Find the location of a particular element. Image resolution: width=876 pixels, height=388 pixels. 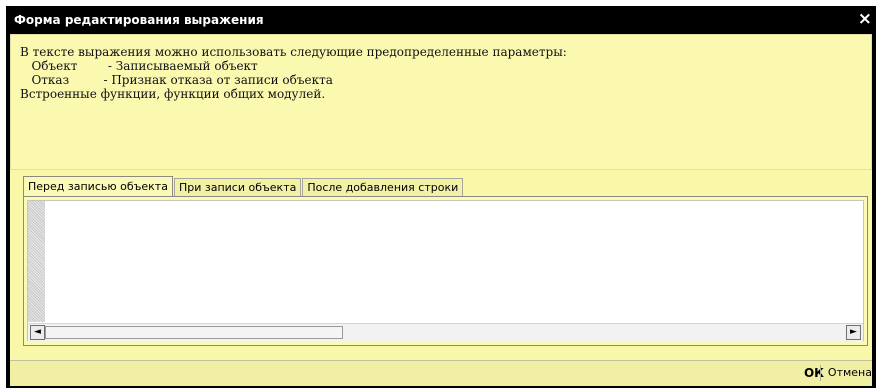

title-bar: Форма редактирования выражения × is located at coordinates (441, 20).